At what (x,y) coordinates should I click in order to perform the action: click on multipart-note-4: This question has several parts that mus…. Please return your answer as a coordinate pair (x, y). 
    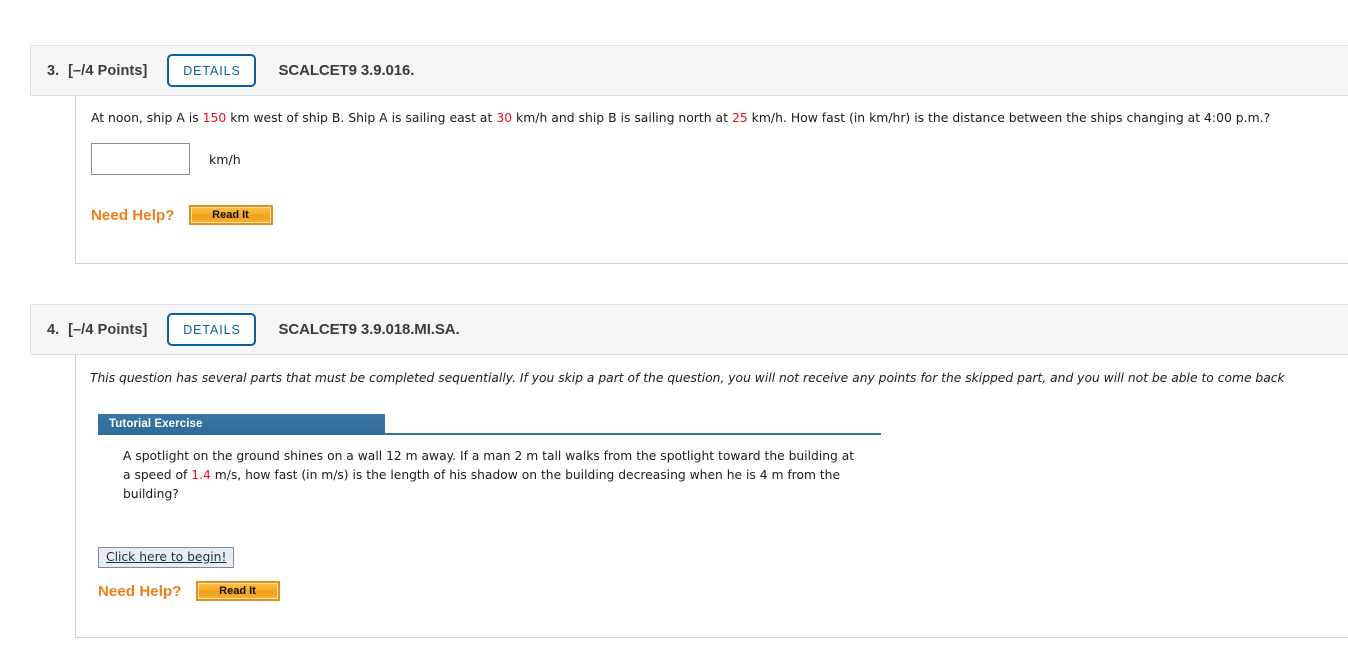
    Looking at the image, I should click on (687, 378).